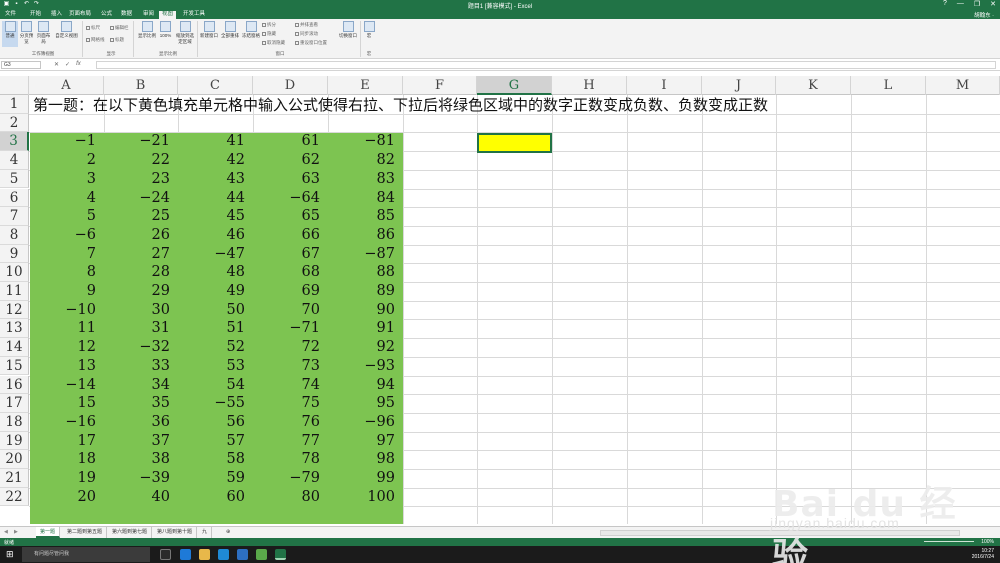  Describe the element at coordinates (141, 347) in the screenshot. I see `cell-b14: −32` at that location.